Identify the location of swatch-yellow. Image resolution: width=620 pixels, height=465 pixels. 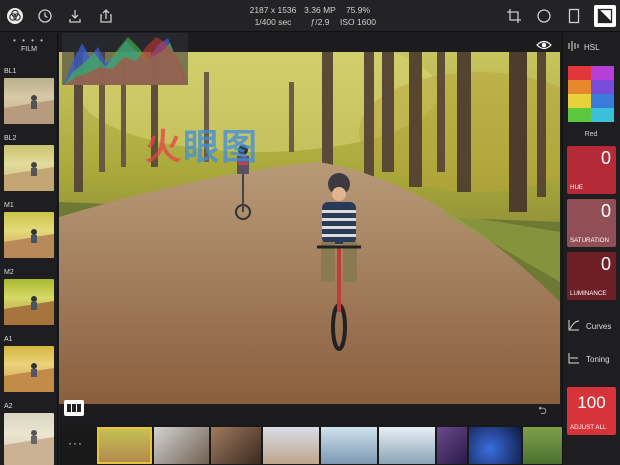
(579, 101).